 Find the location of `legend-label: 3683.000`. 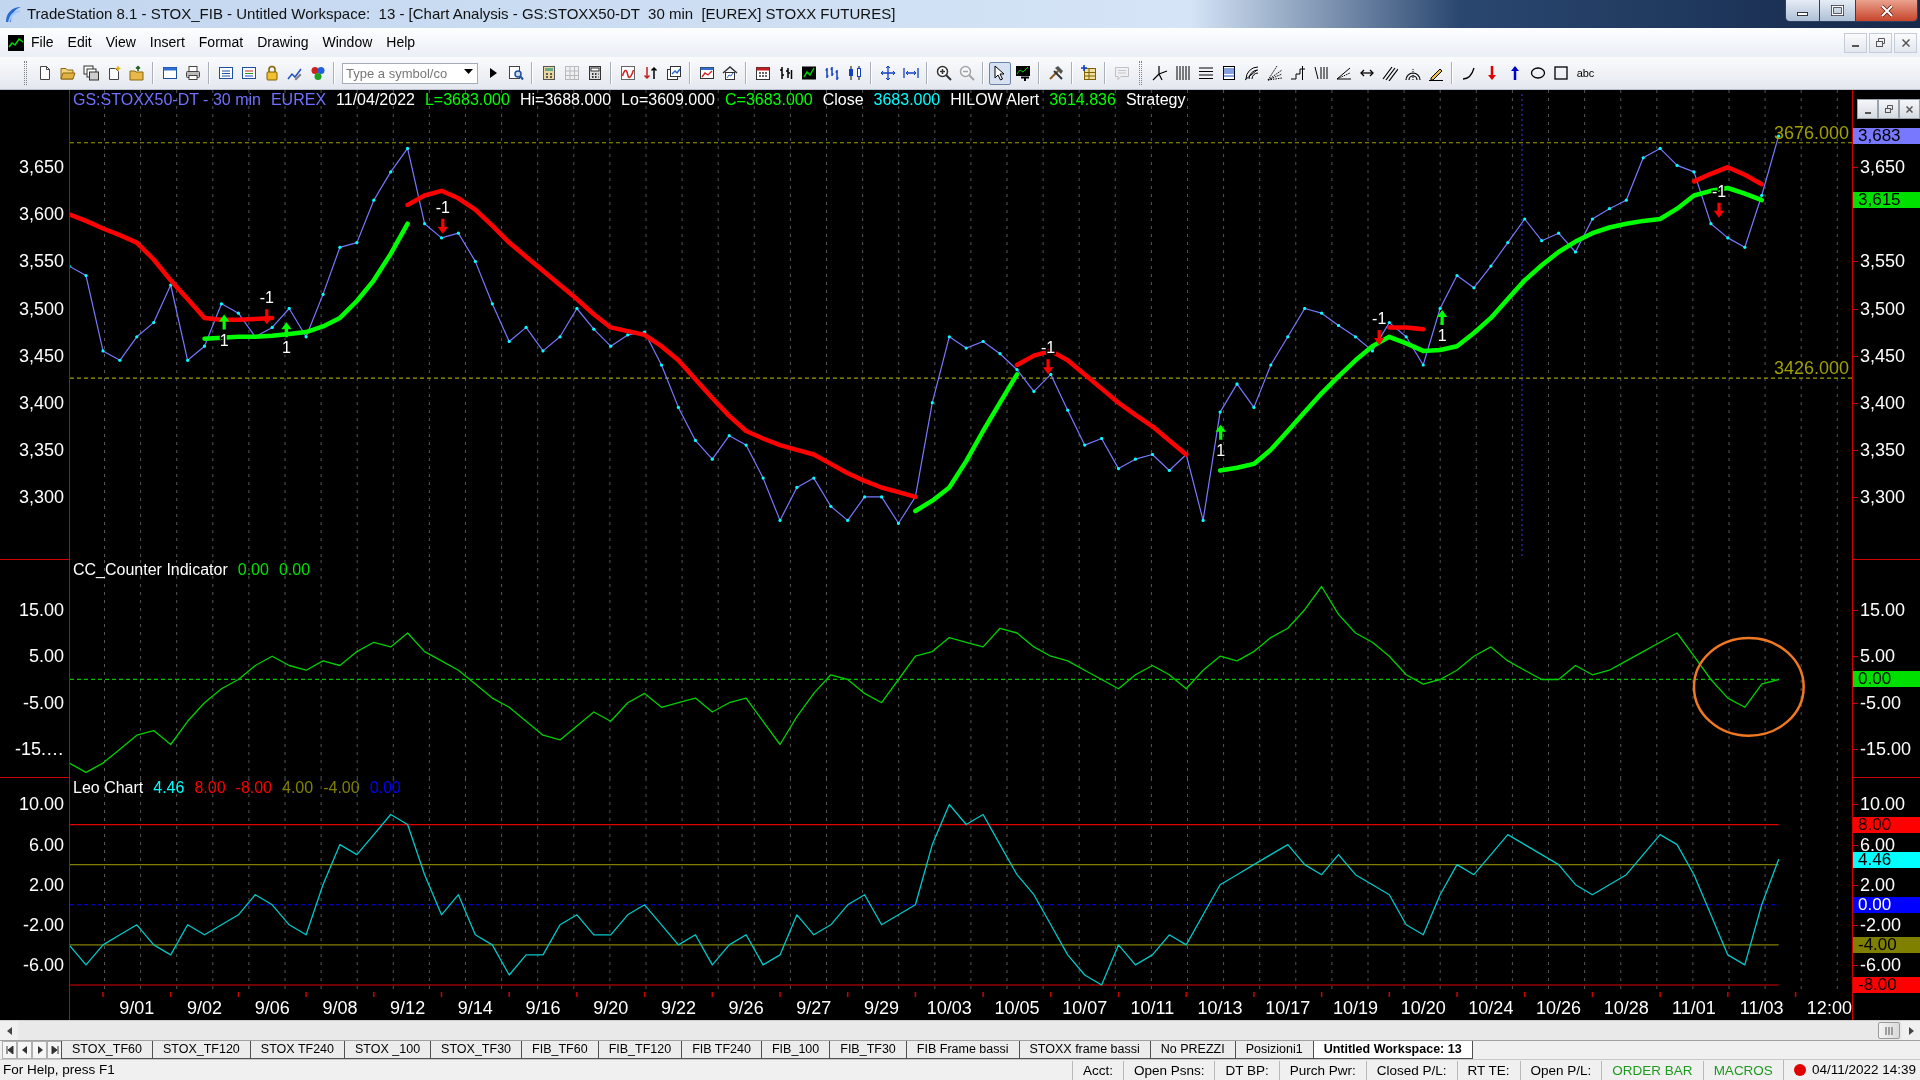

legend-label: 3683.000 is located at coordinates (907, 100).